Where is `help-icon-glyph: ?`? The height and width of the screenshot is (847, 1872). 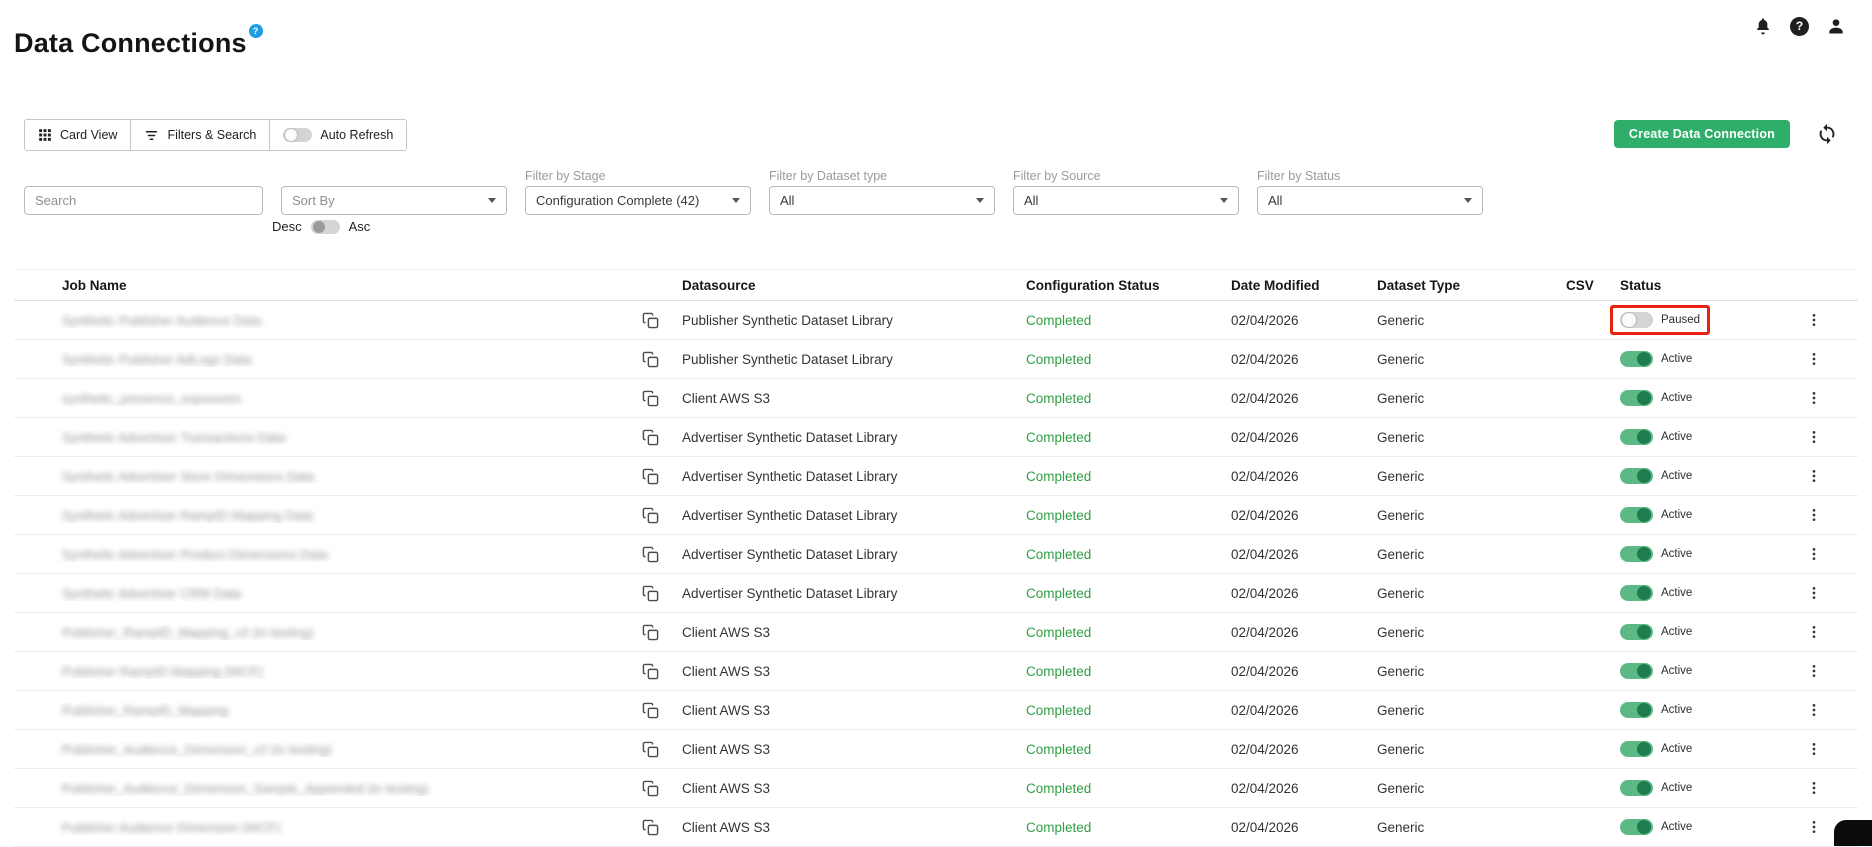
help-icon-glyph: ? is located at coordinates (1799, 26).